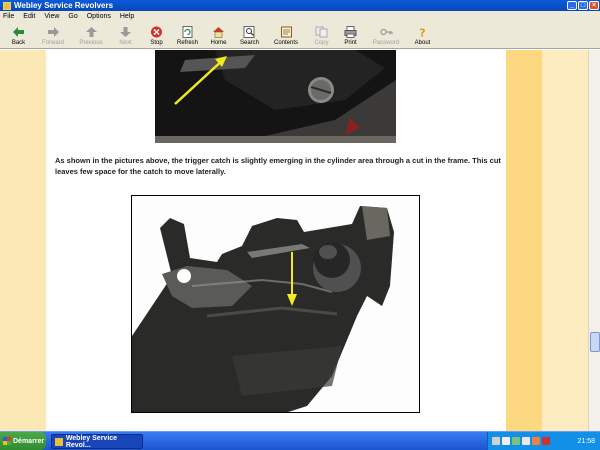 The image size is (600, 450). Describe the element at coordinates (99, 16) in the screenshot. I see `menu-options: Options` at that location.